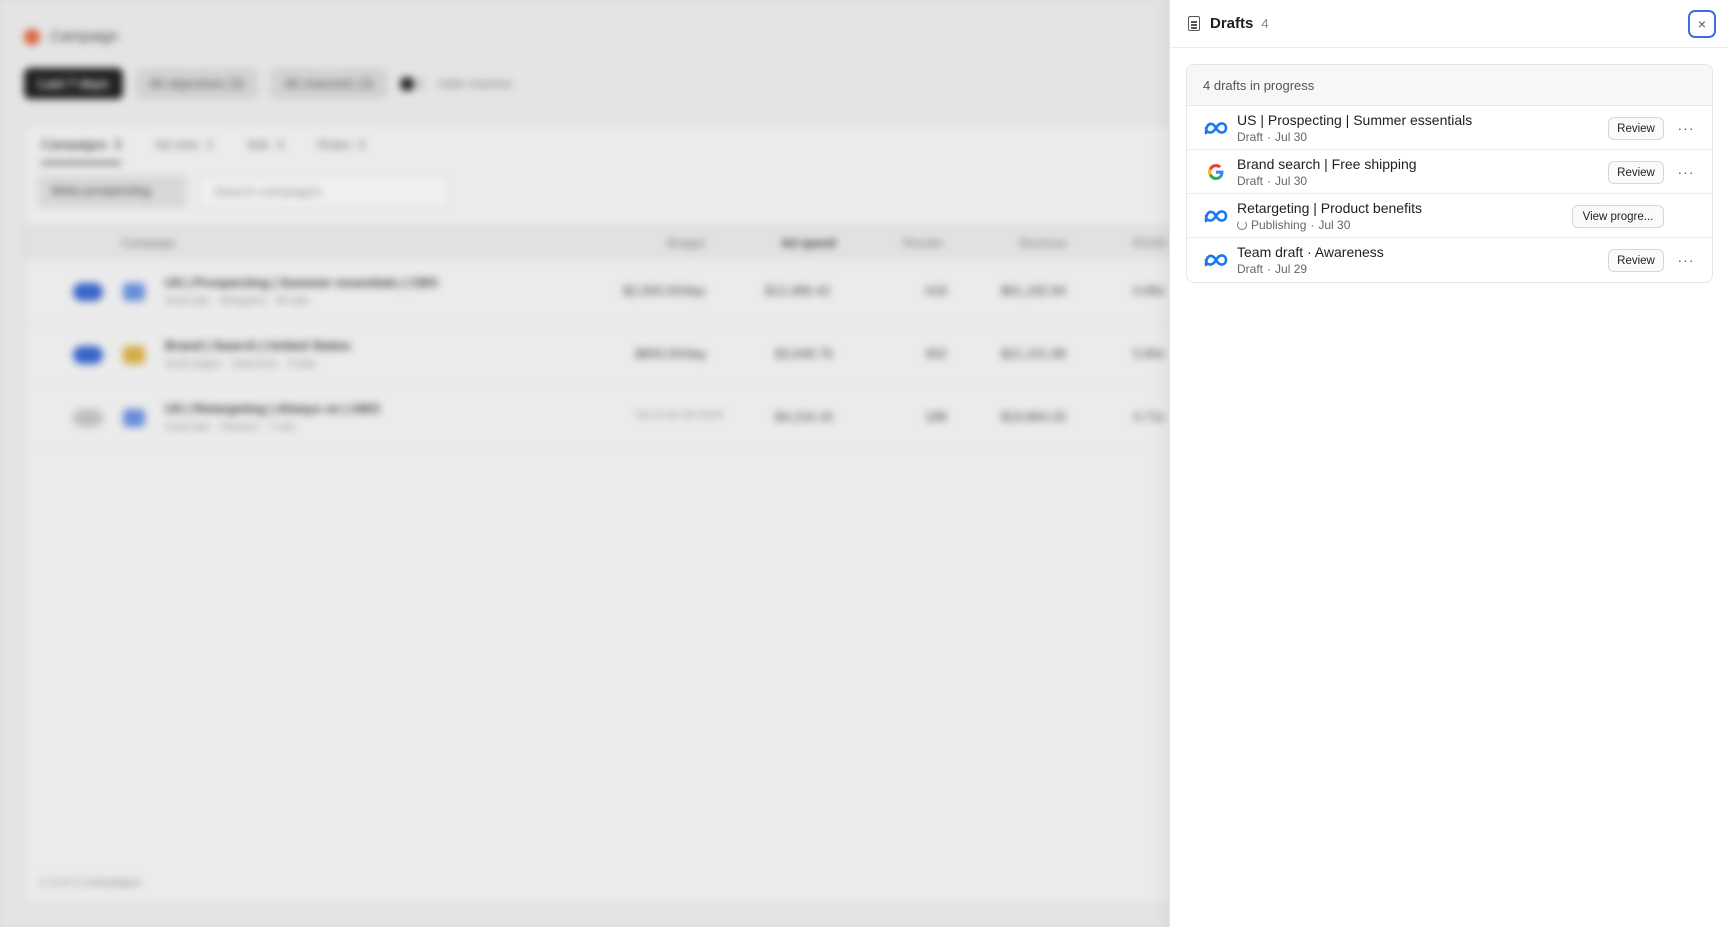 This screenshot has width=1728, height=927. I want to click on draft-title: US | Prospecting | Summer essentials, so click(1355, 120).